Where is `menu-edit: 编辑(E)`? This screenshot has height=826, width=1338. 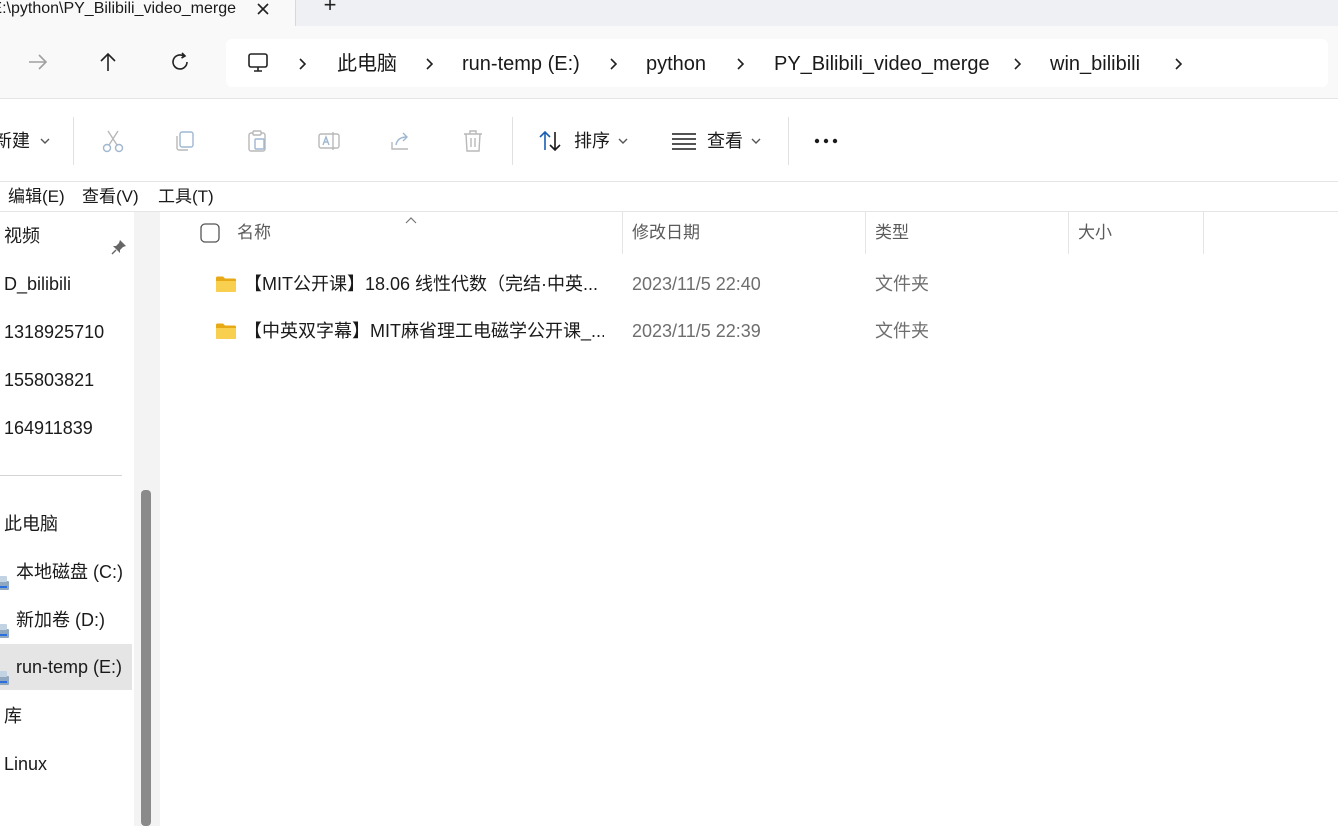
menu-edit: 编辑(E) is located at coordinates (36, 197).